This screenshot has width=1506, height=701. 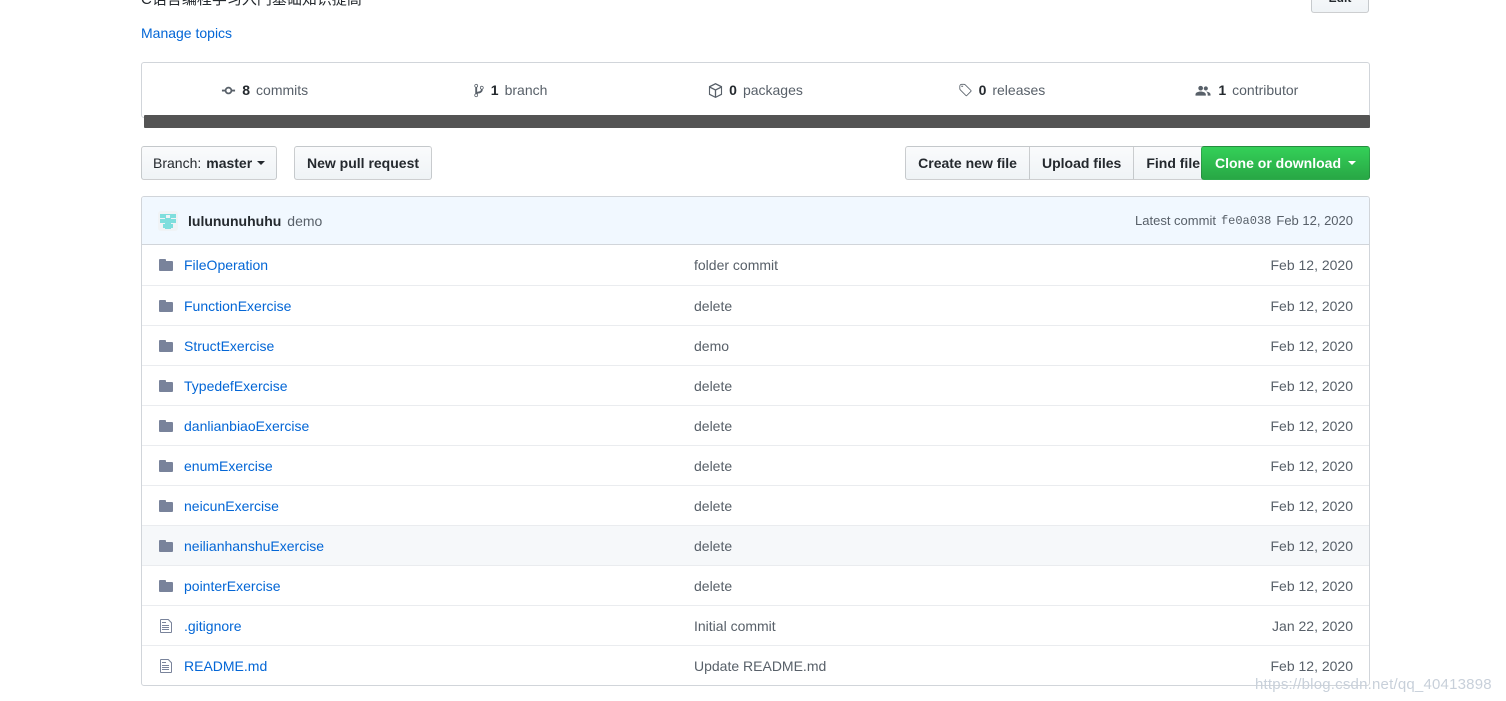 I want to click on table-row: danlianbiaoExercise delete Feb 12, 2020, so click(x=755, y=425).